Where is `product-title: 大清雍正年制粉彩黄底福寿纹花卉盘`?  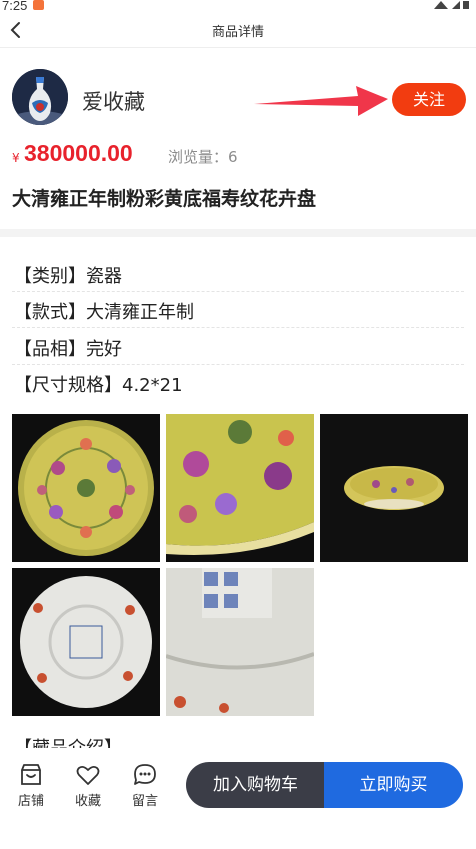 product-title: 大清雍正年制粉彩黄底福寿纹花卉盘 is located at coordinates (164, 199).